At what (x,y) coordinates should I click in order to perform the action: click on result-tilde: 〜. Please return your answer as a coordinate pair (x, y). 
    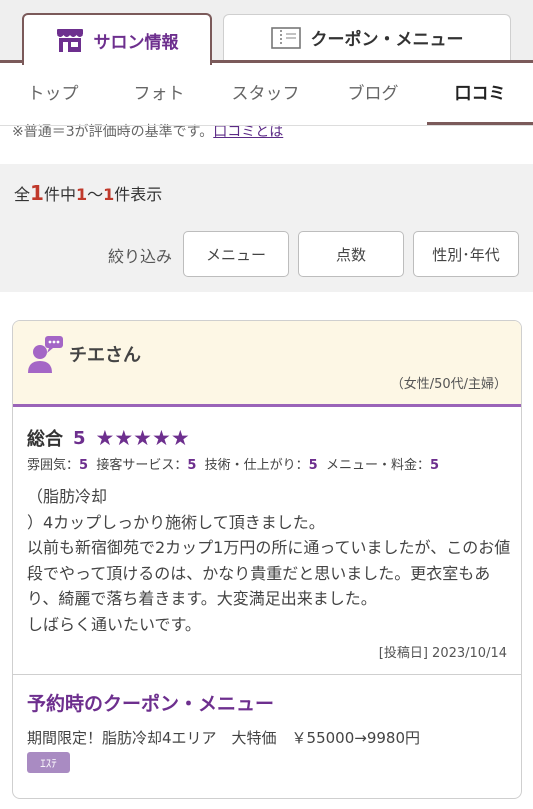
    Looking at the image, I should click on (95, 194).